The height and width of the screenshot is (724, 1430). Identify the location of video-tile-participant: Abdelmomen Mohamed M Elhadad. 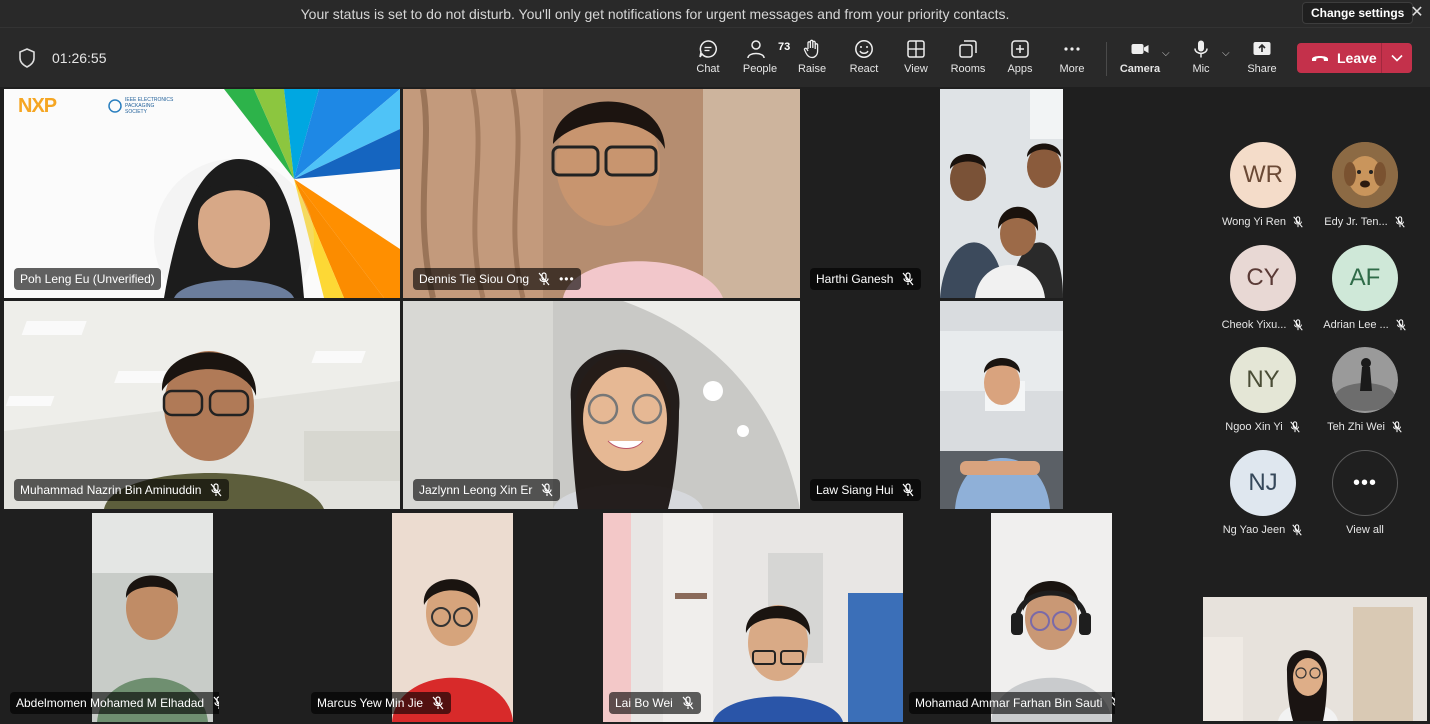
(111, 617).